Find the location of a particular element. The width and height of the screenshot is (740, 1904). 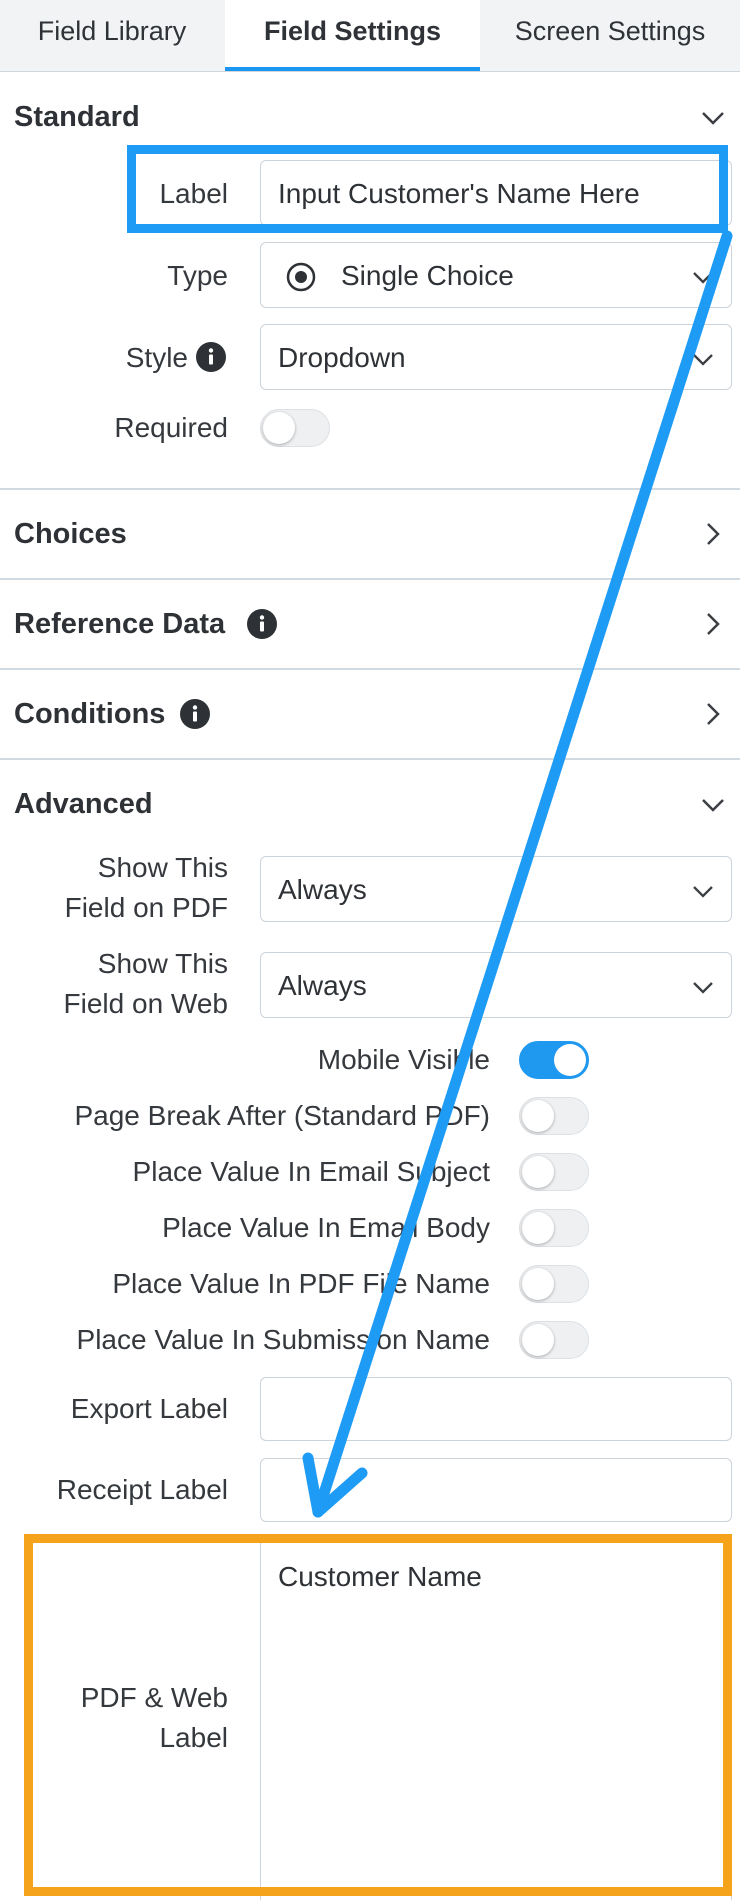

show-on-web-select: Always is located at coordinates (496, 985).